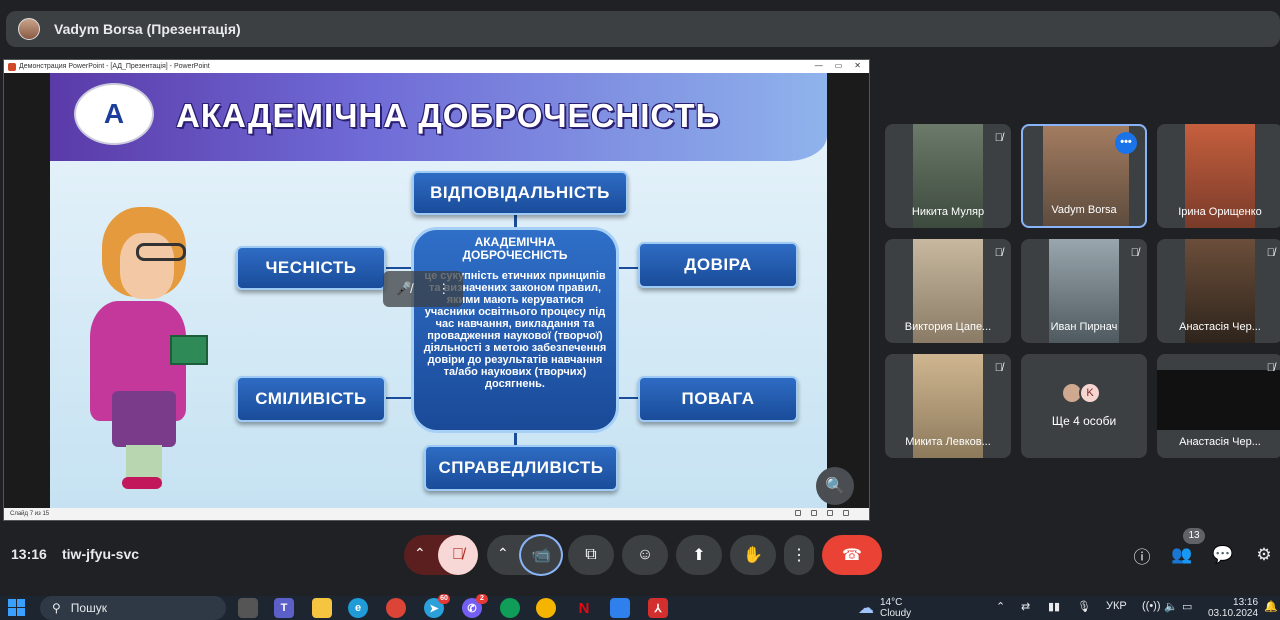  I want to click on end-call-button: ☎, so click(852, 555).